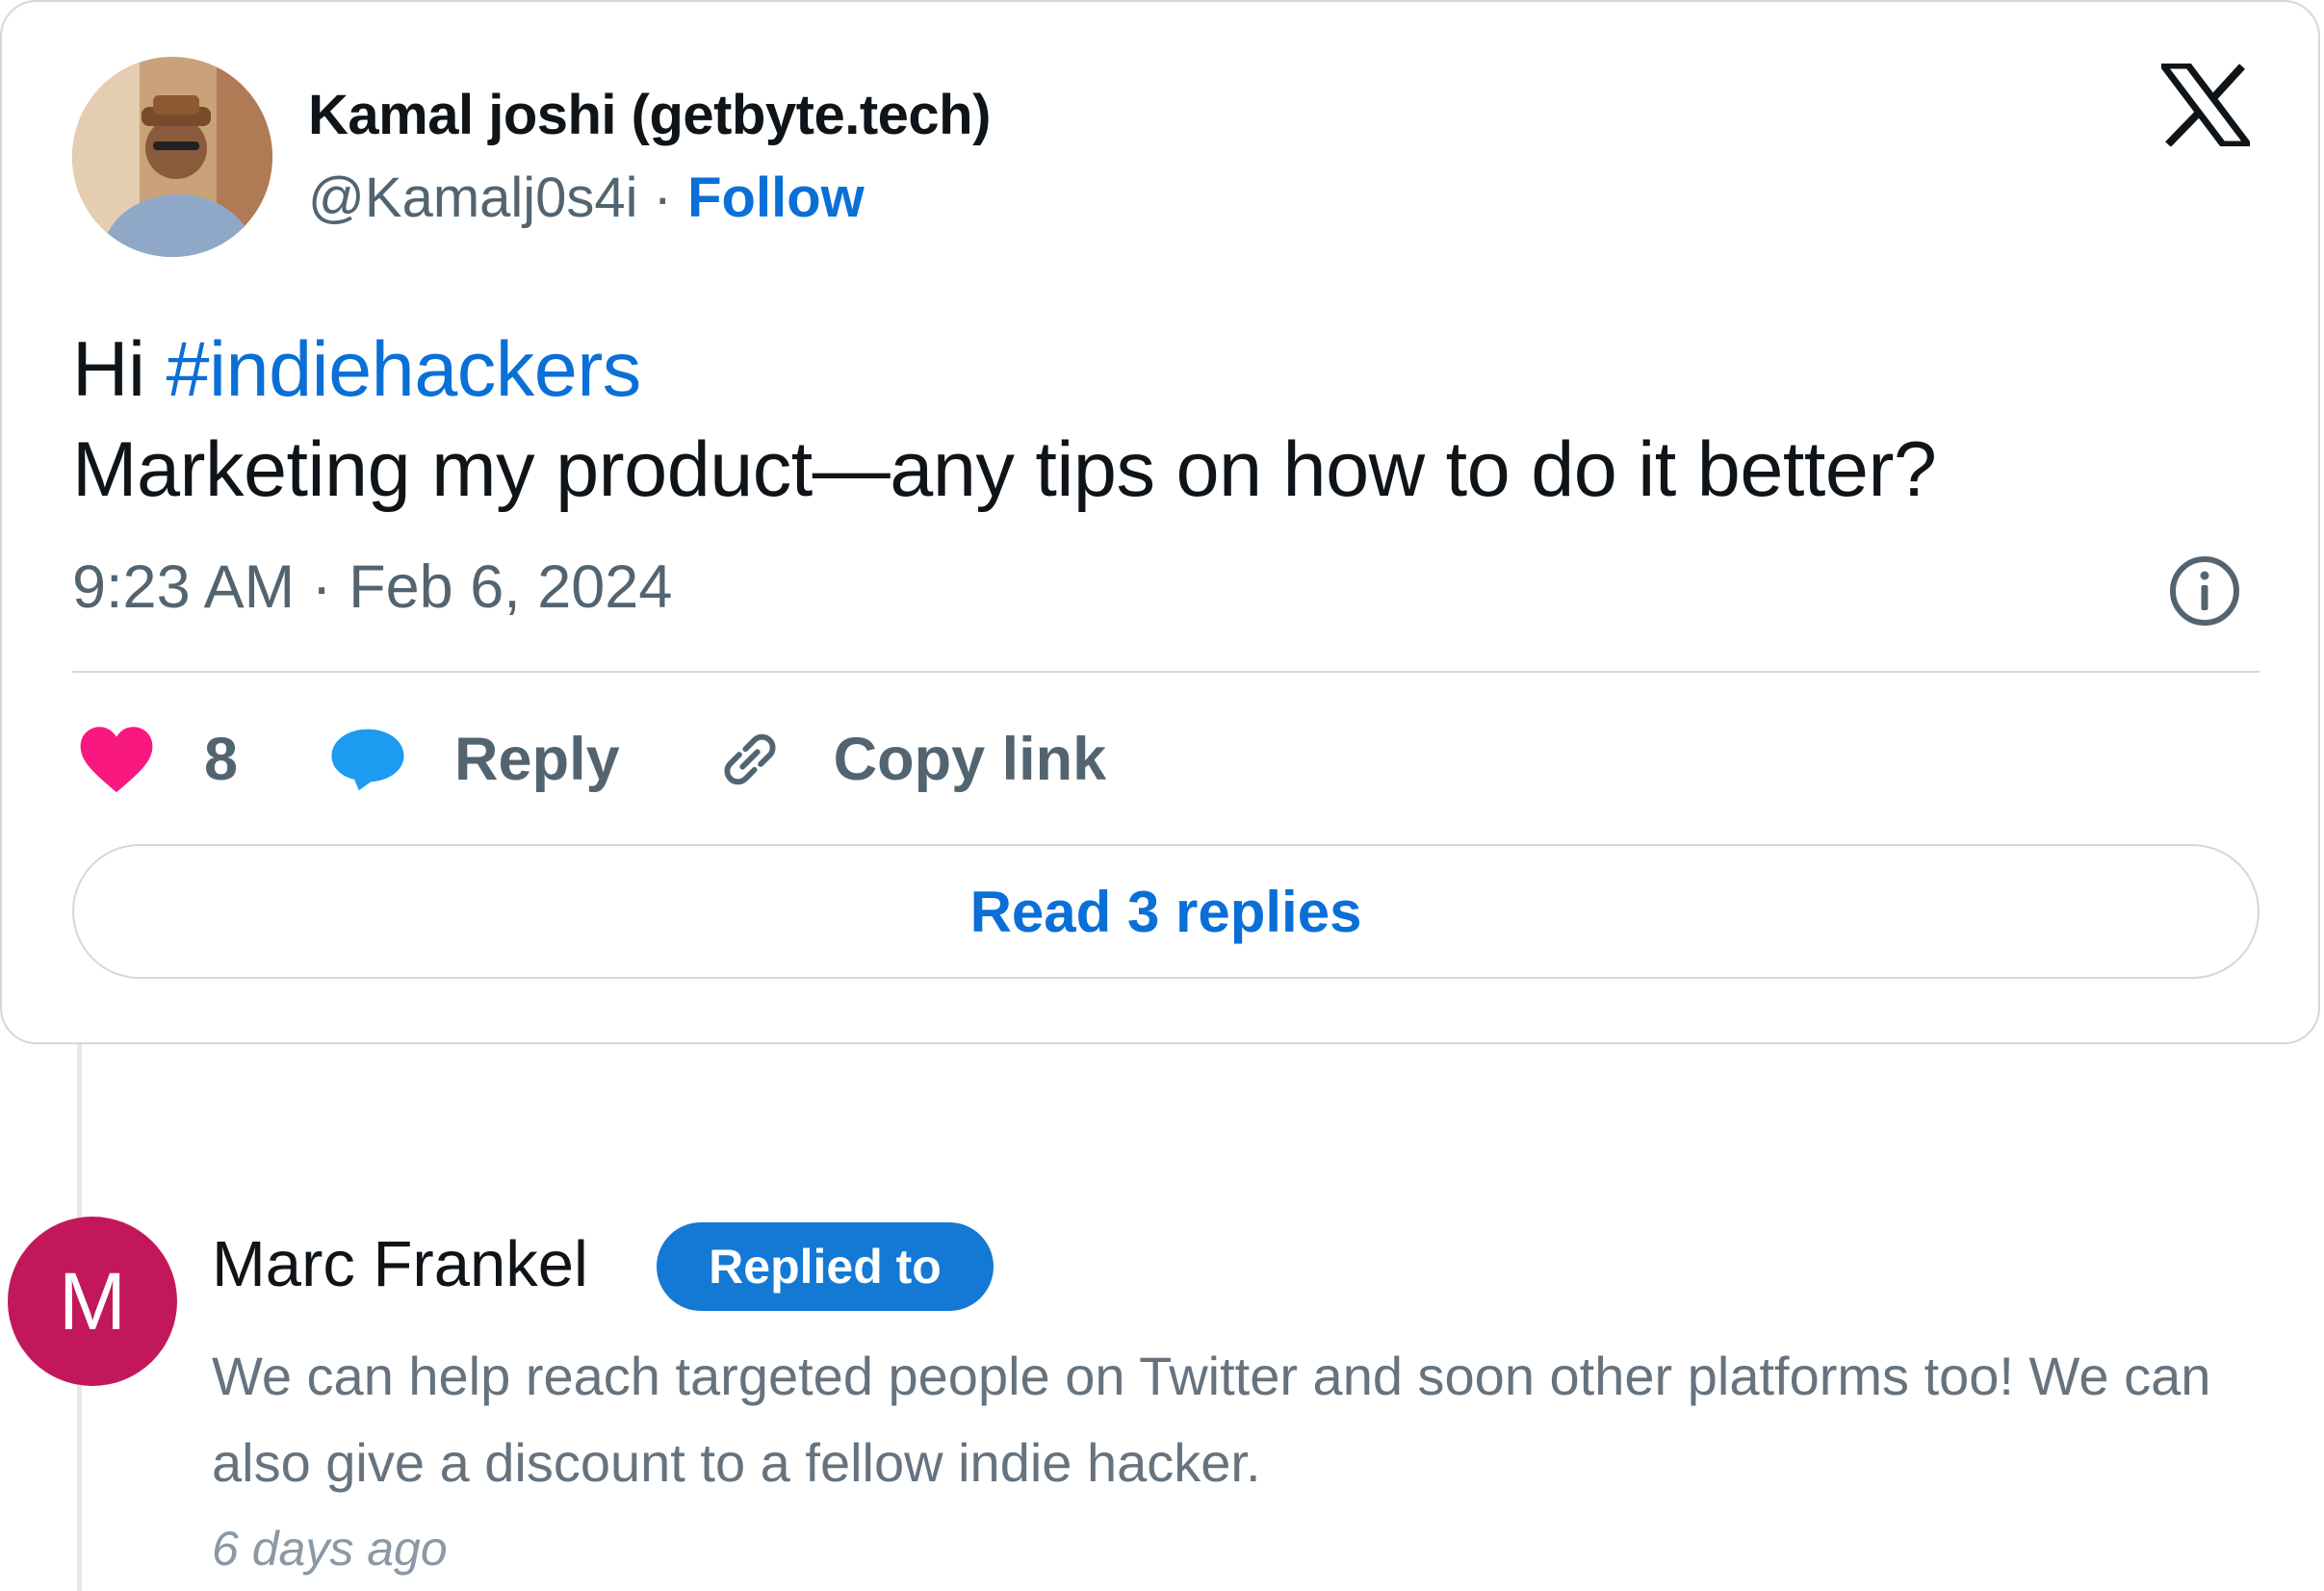  I want to click on x-logo-icon, so click(2206, 105).